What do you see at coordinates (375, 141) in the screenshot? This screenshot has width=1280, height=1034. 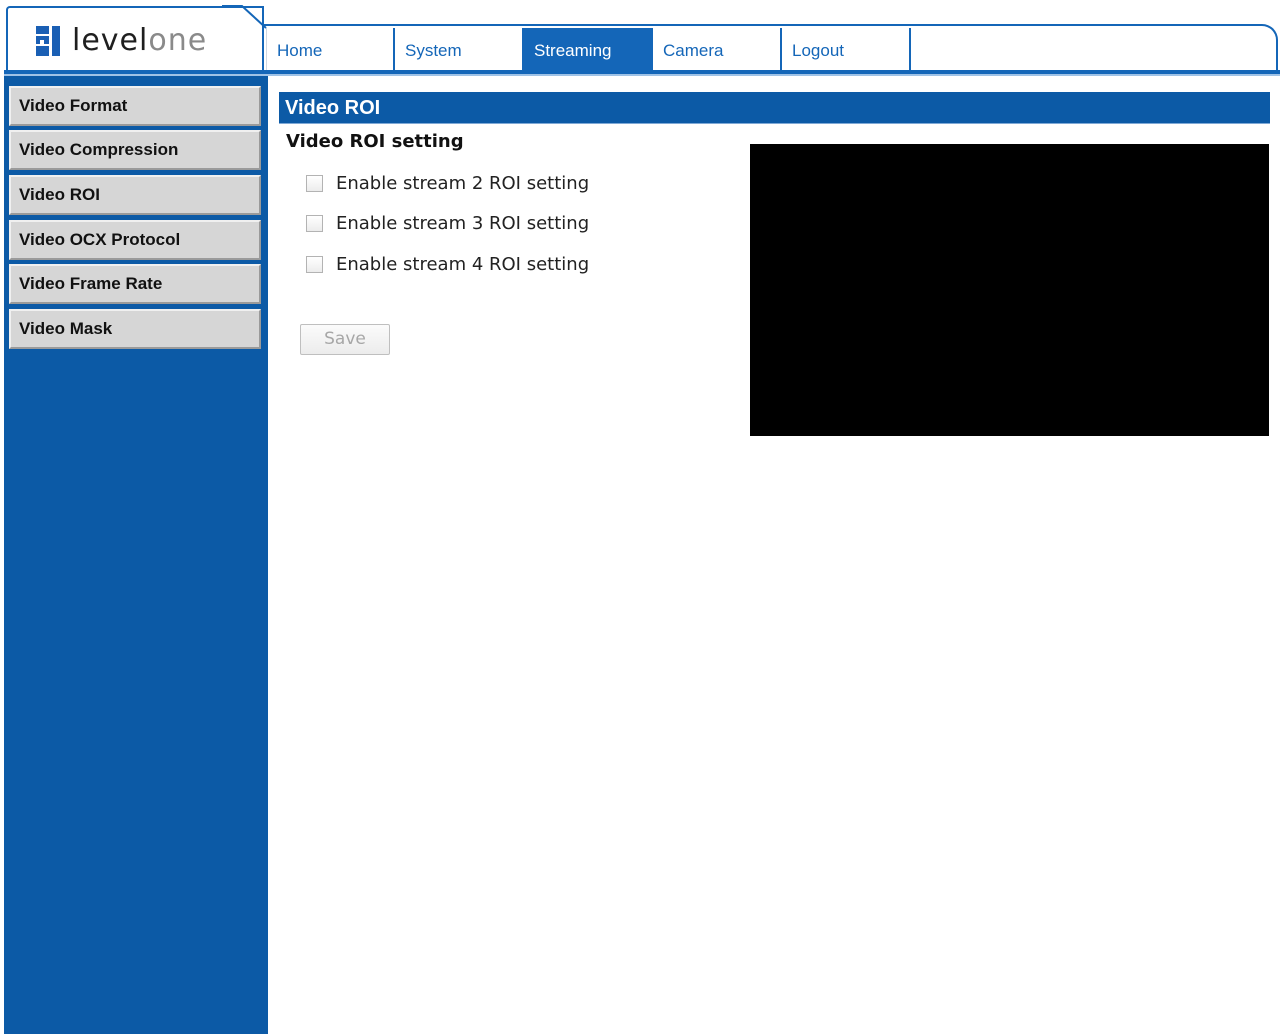 I see `section-title: Video ROI setting` at bounding box center [375, 141].